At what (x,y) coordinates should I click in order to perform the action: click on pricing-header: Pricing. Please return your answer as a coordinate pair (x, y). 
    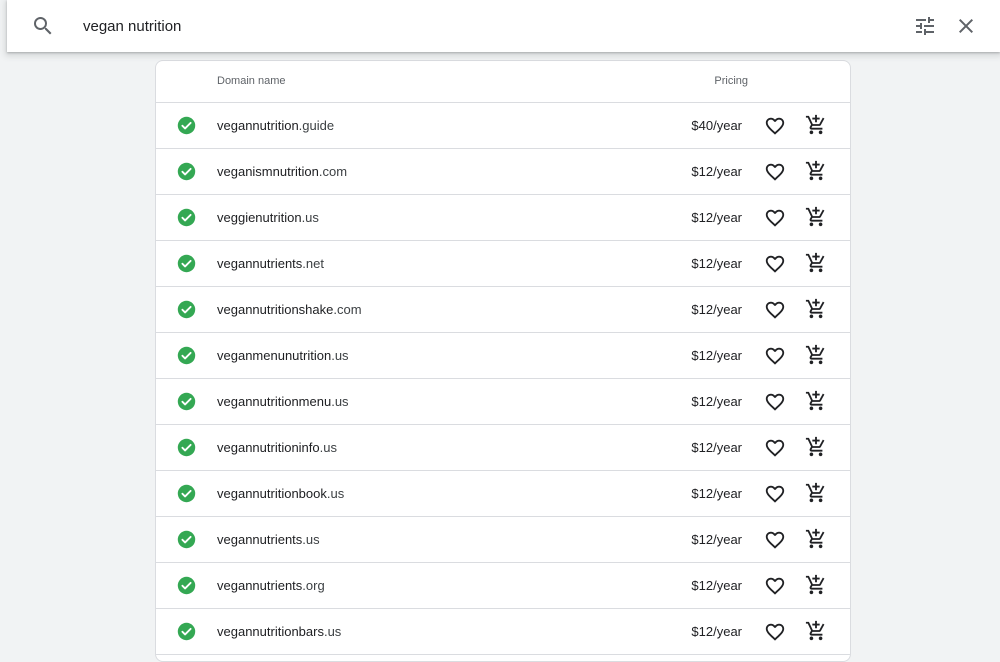
    Looking at the image, I should click on (731, 81).